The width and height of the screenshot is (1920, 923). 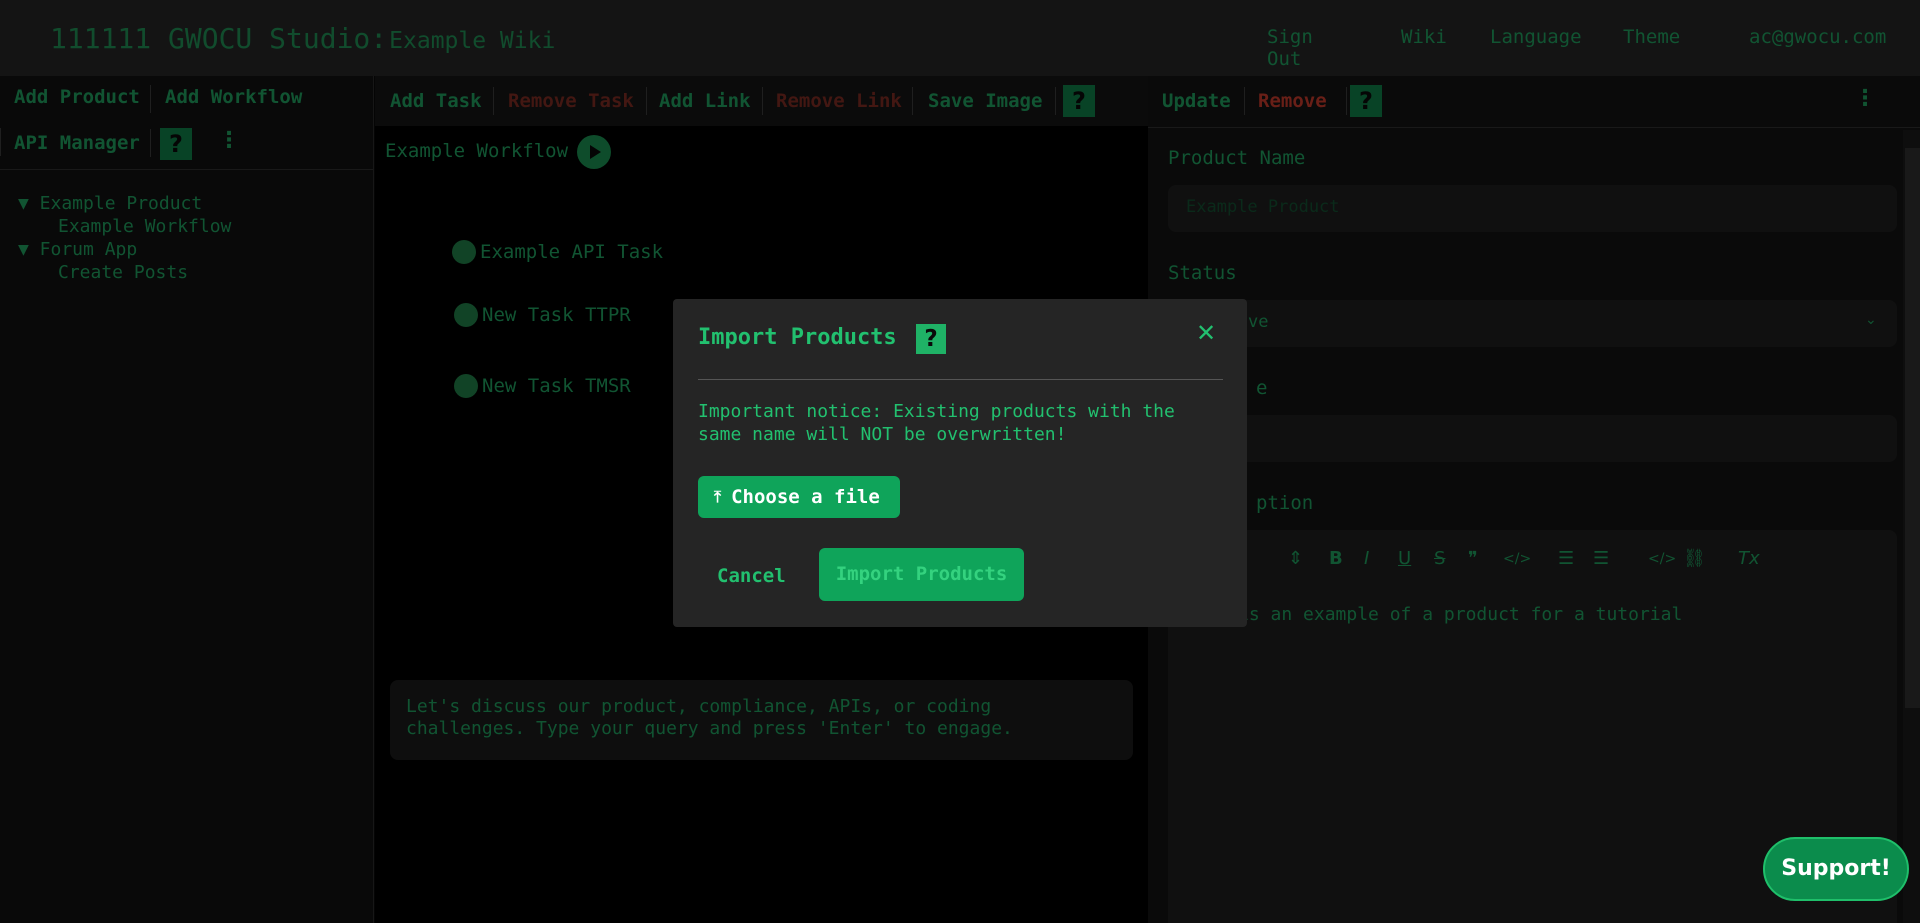 I want to click on choose-file-button: ⤒ Choose a file, so click(x=799, y=497).